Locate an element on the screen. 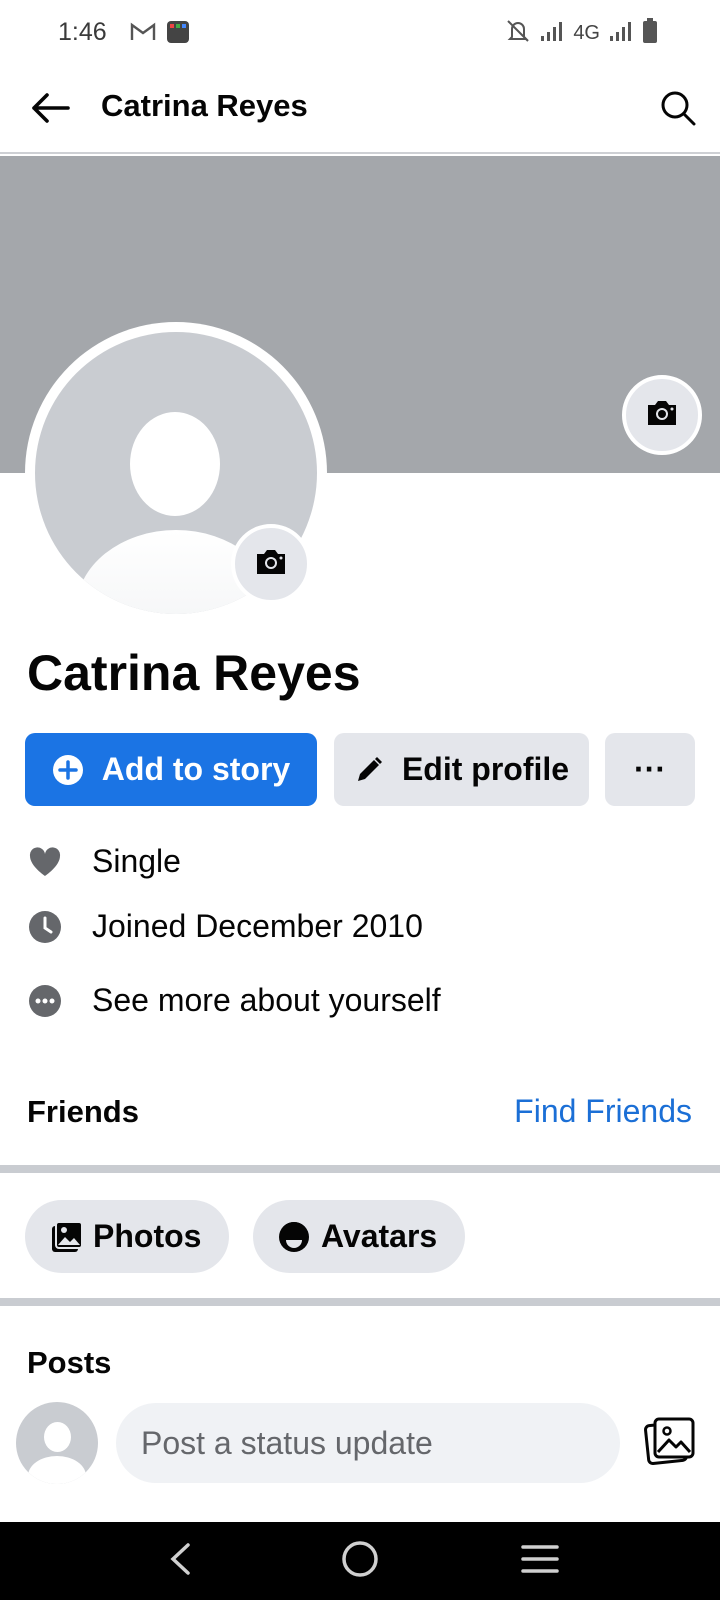  composer-avatar is located at coordinates (57, 1443).